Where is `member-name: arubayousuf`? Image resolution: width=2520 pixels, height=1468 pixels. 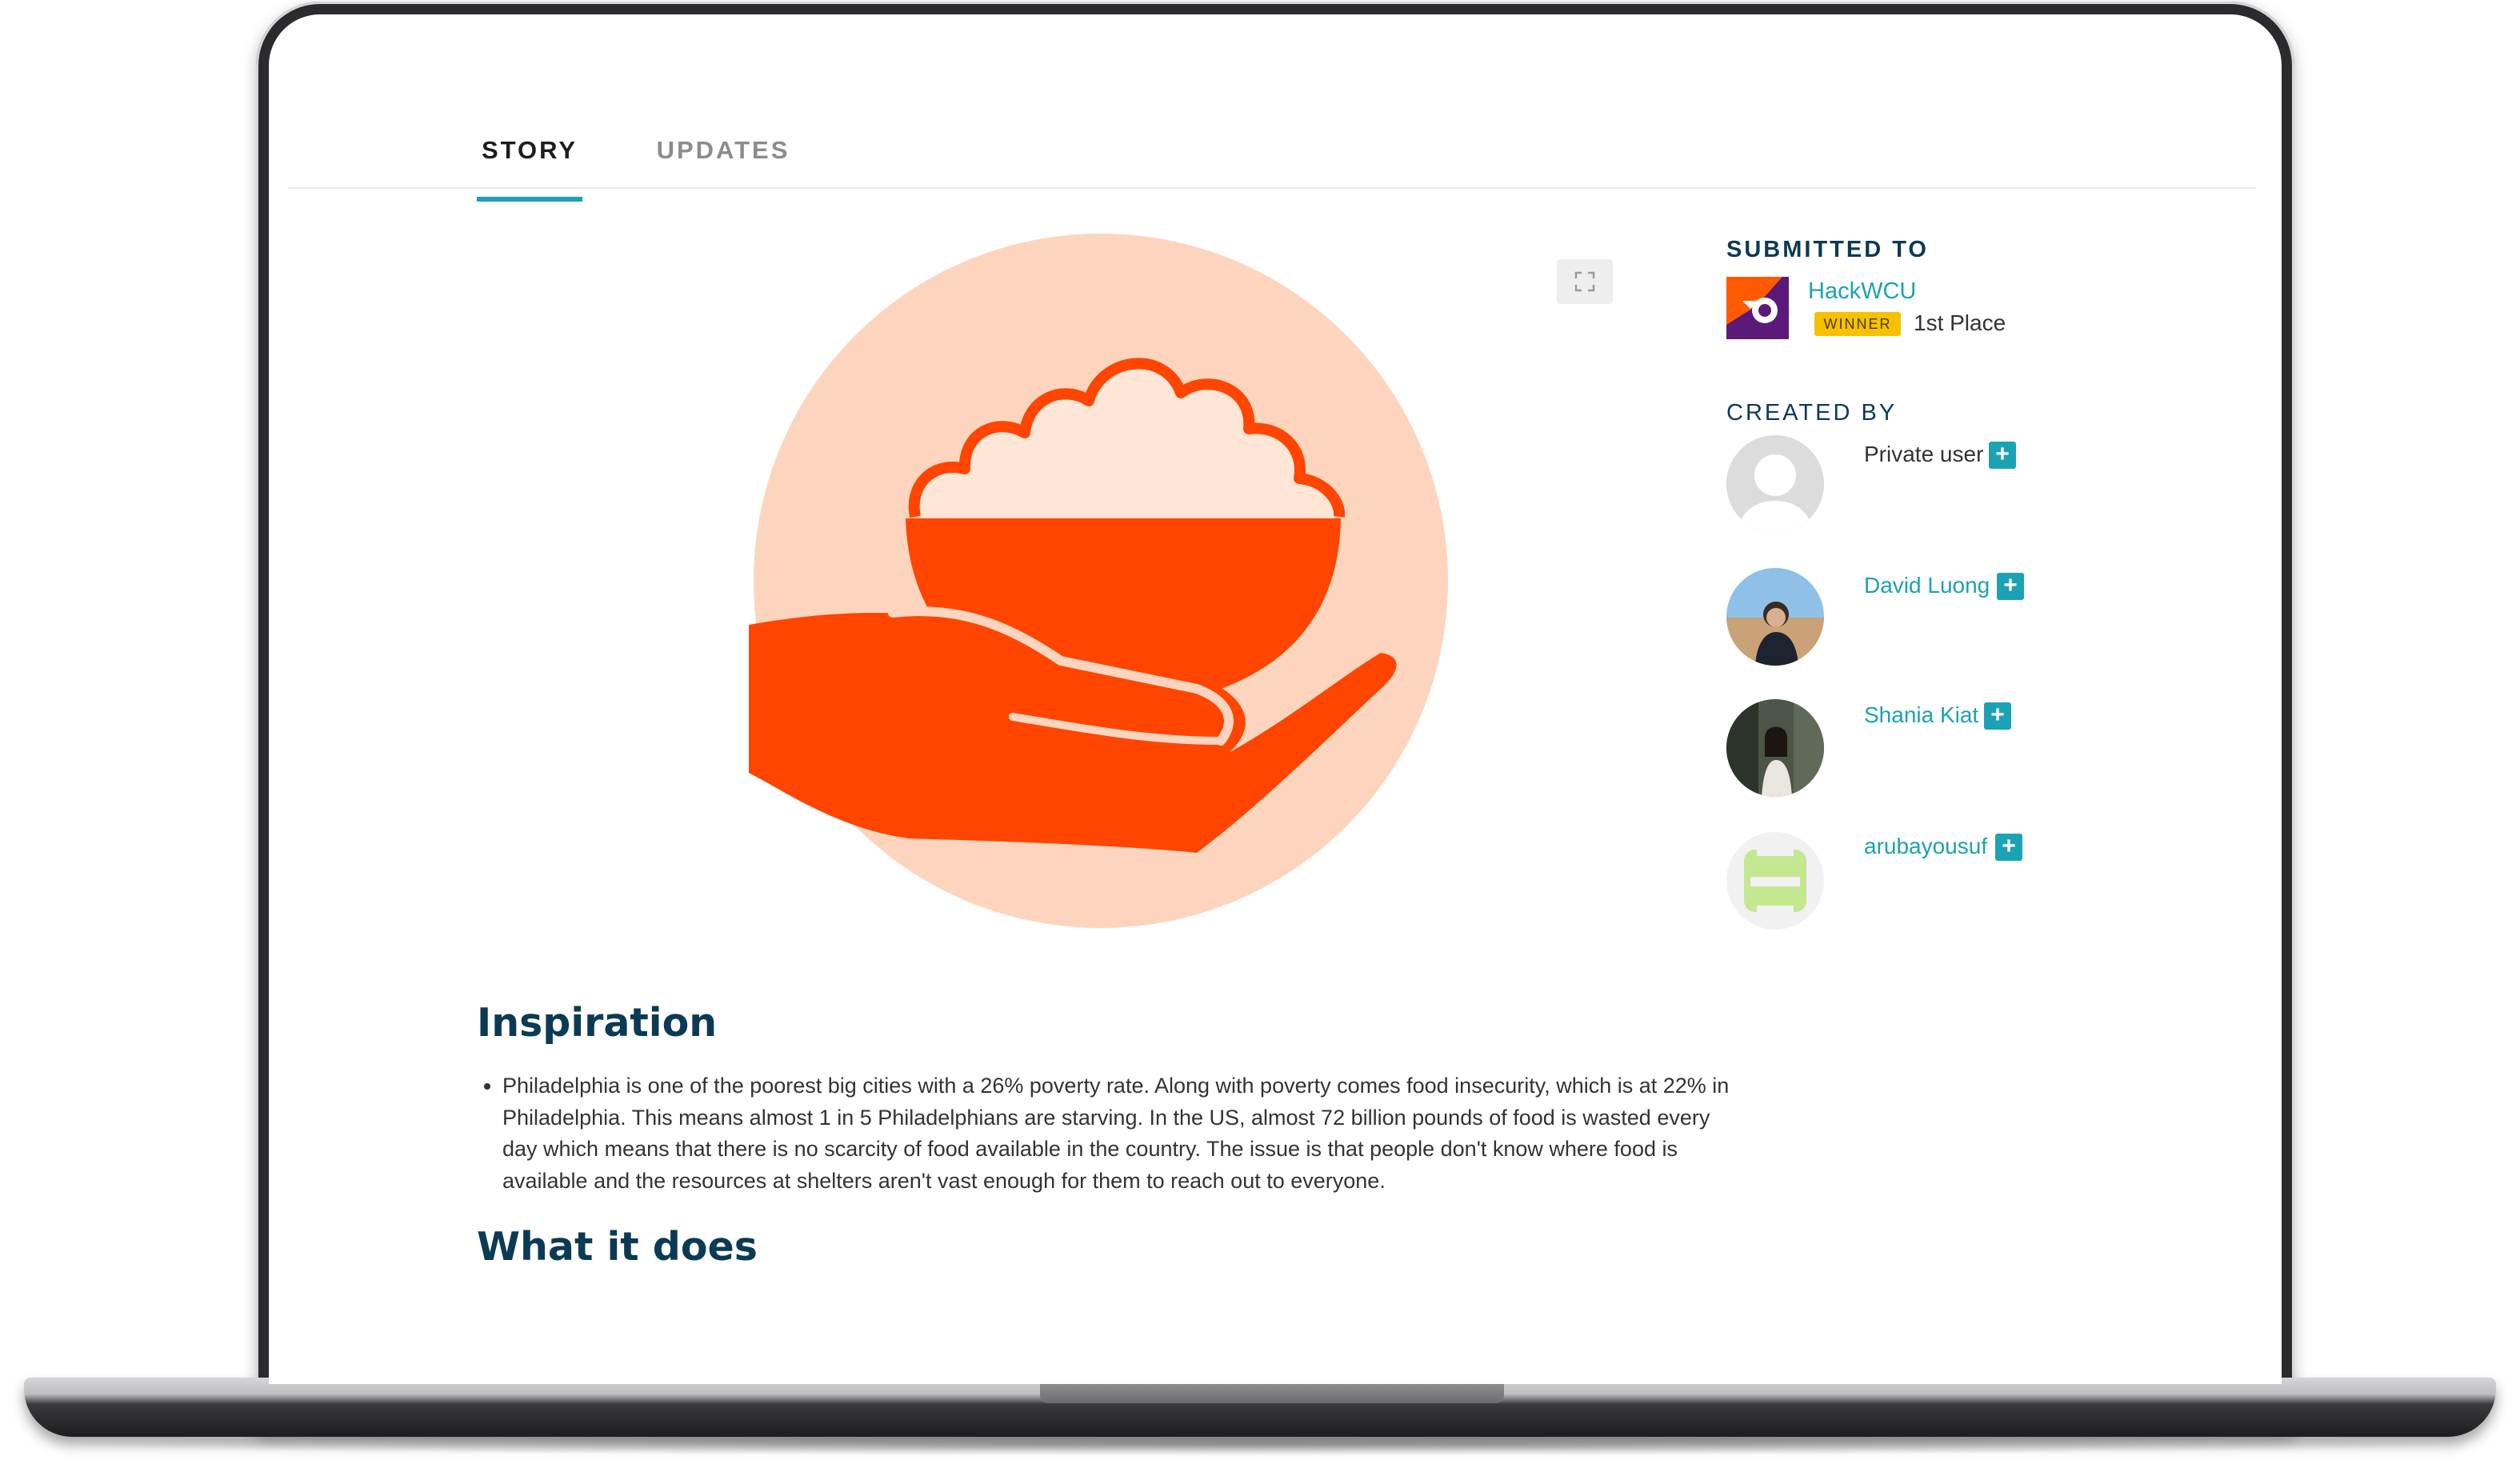
member-name: arubayousuf is located at coordinates (1925, 846).